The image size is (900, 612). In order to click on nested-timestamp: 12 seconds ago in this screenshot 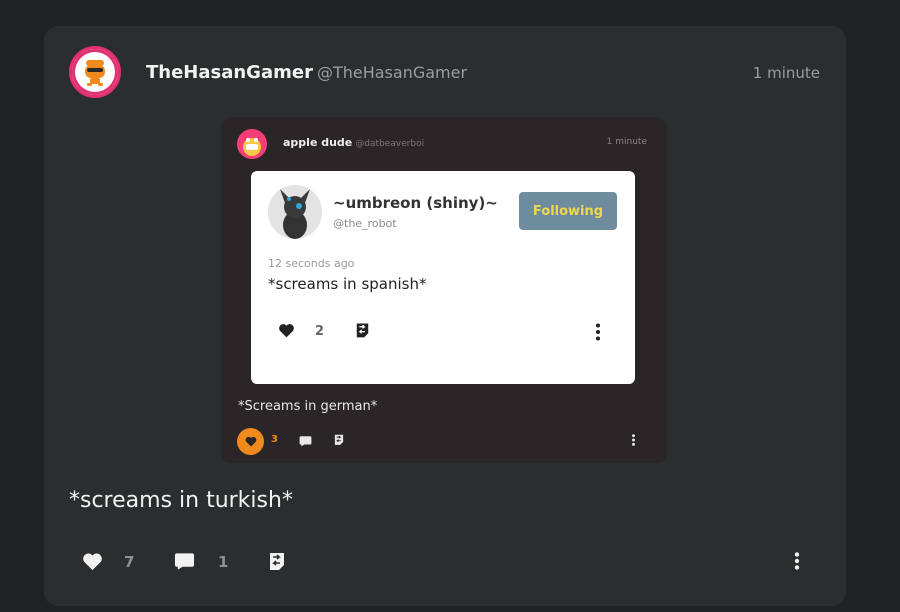, I will do `click(311, 263)`.